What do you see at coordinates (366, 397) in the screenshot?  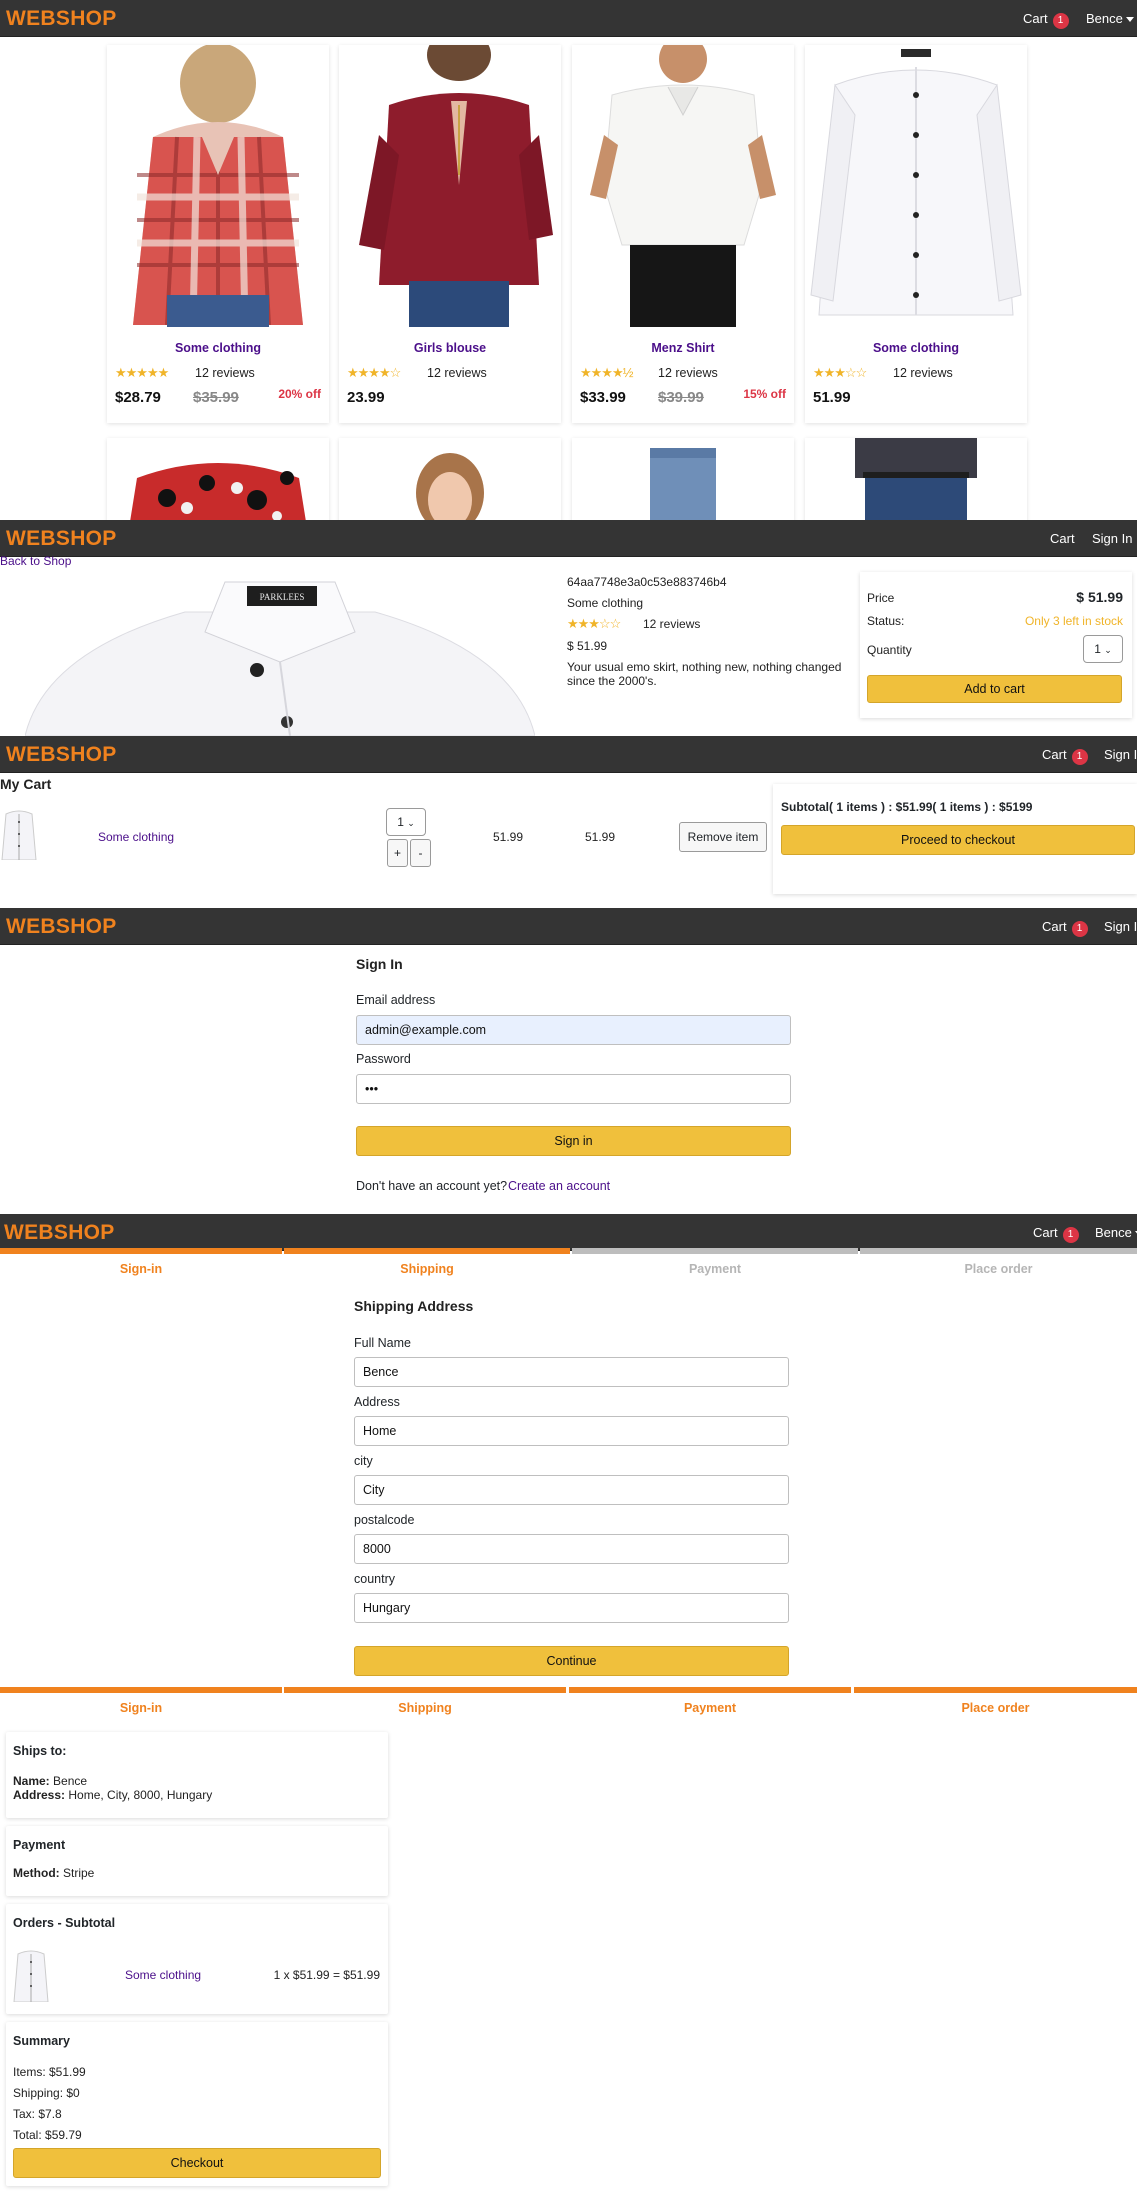 I see `product-price: 23.99` at bounding box center [366, 397].